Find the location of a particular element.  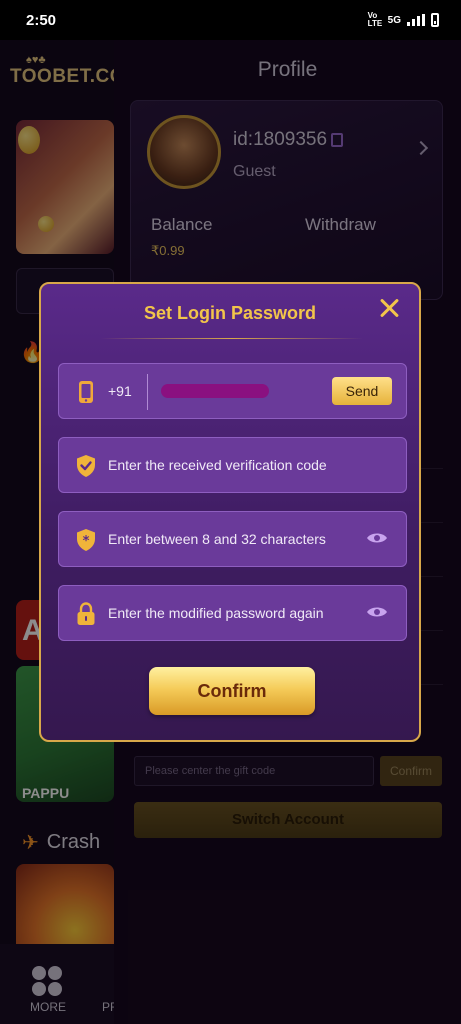

field-placeholder: Enter between 8 and 32 characters is located at coordinates (217, 539).